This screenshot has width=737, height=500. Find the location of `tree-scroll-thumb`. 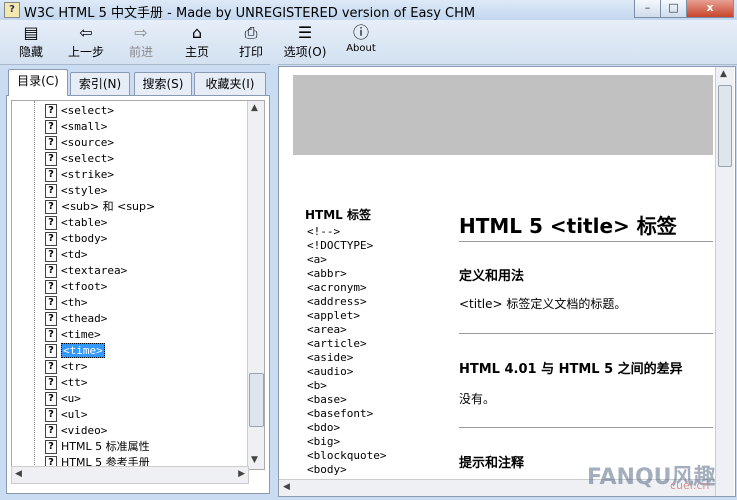

tree-scroll-thumb is located at coordinates (256, 400).